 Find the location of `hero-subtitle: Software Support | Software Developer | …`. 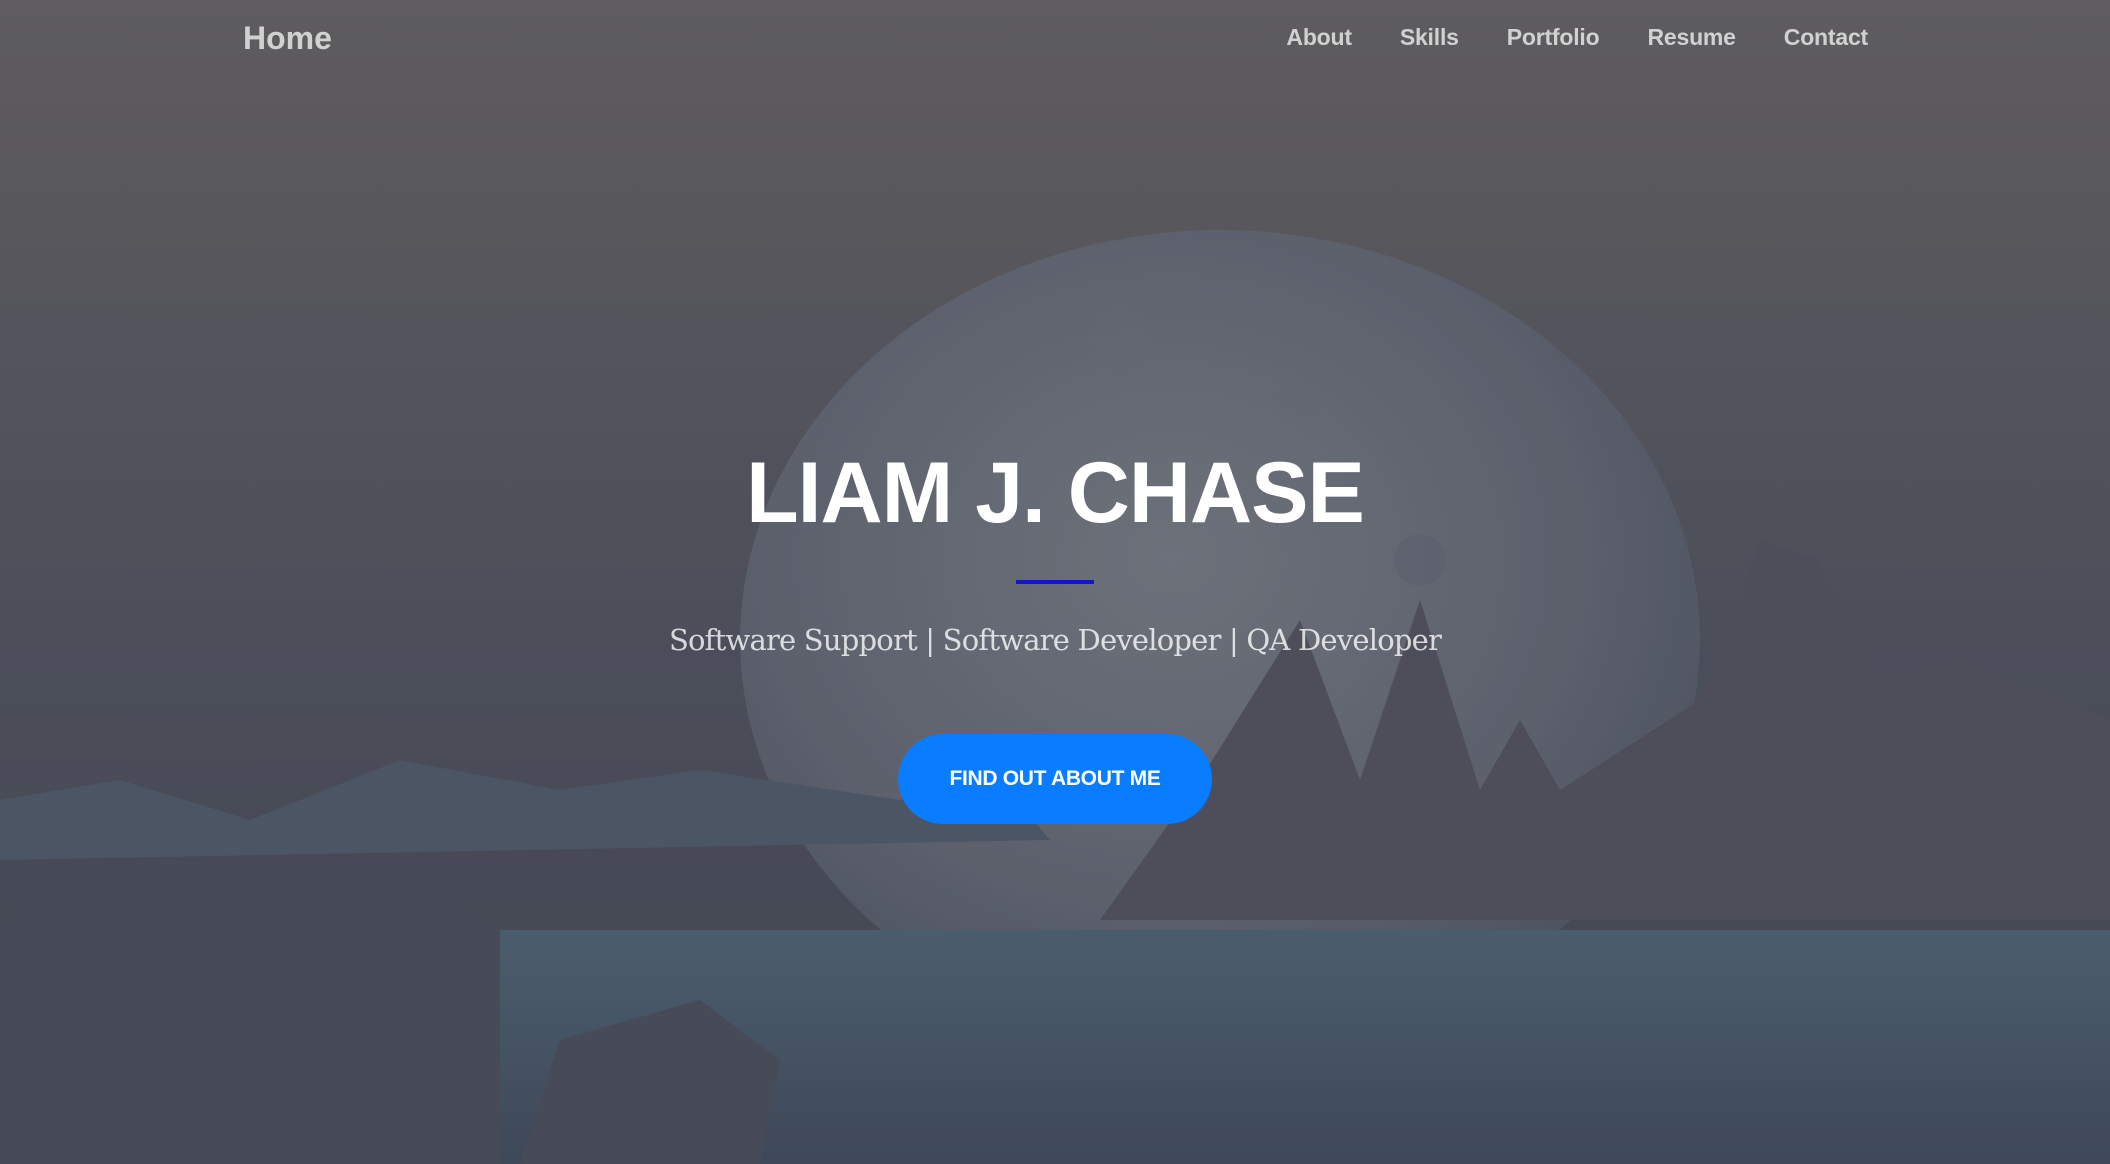

hero-subtitle: Software Support | Software Developer | … is located at coordinates (1055, 640).